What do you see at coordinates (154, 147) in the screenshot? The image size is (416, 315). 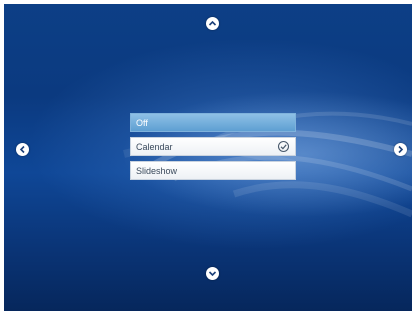 I see `menu-item-label: Calendar` at bounding box center [154, 147].